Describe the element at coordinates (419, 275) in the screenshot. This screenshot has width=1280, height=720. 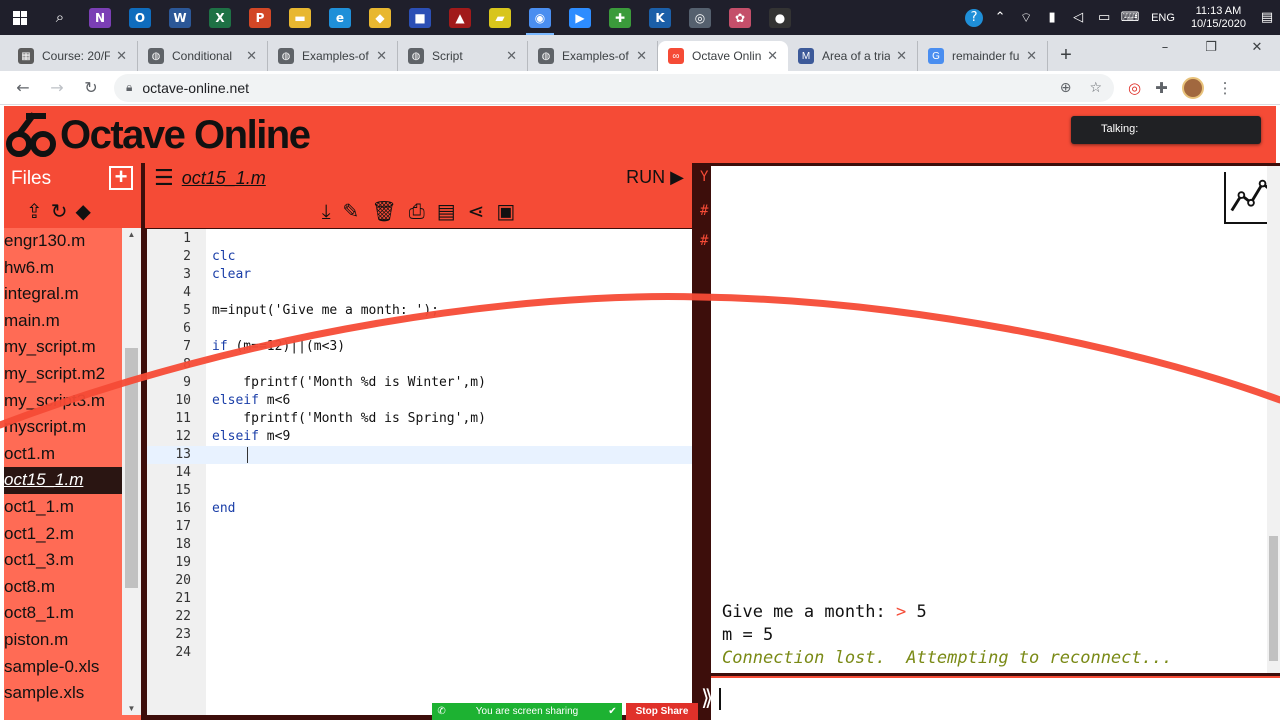
I see `code-line: 3 clear` at that location.